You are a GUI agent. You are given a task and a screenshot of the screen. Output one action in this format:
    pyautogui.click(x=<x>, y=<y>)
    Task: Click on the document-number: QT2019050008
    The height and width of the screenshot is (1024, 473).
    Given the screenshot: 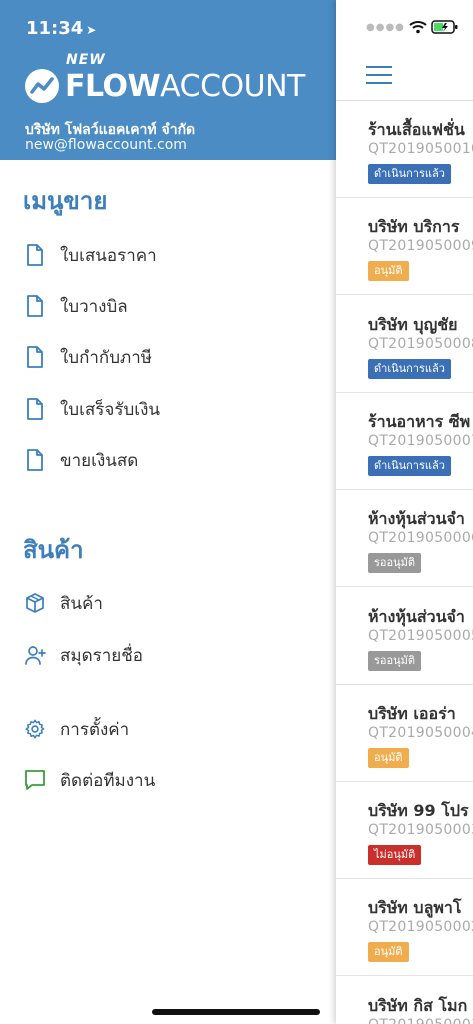 What is the action you would take?
    pyautogui.click(x=420, y=343)
    